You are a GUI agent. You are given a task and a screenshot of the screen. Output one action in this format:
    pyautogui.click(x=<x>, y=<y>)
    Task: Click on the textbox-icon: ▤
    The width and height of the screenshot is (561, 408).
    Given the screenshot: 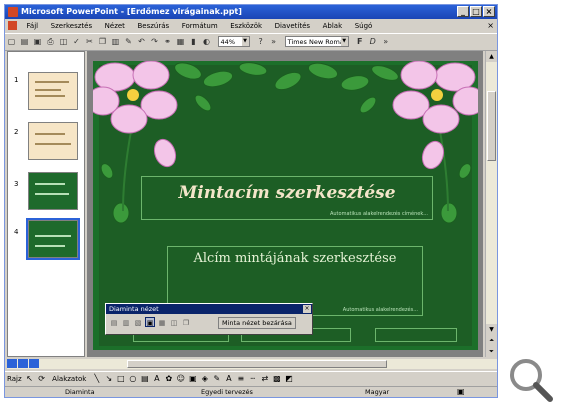 What is the action you would take?
    pyautogui.click(x=145, y=379)
    